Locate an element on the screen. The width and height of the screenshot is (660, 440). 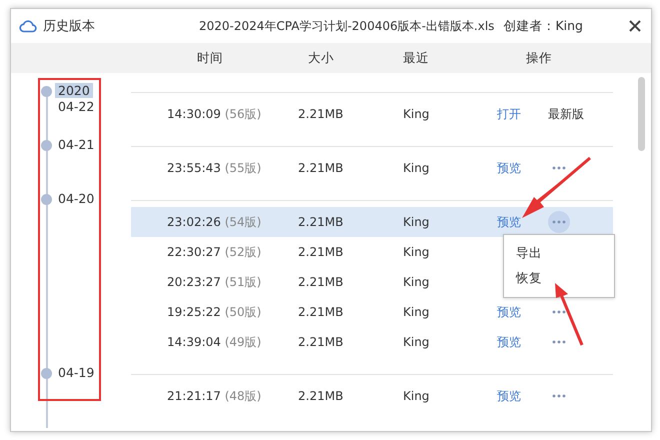
column-header: 大小 is located at coordinates (321, 58).